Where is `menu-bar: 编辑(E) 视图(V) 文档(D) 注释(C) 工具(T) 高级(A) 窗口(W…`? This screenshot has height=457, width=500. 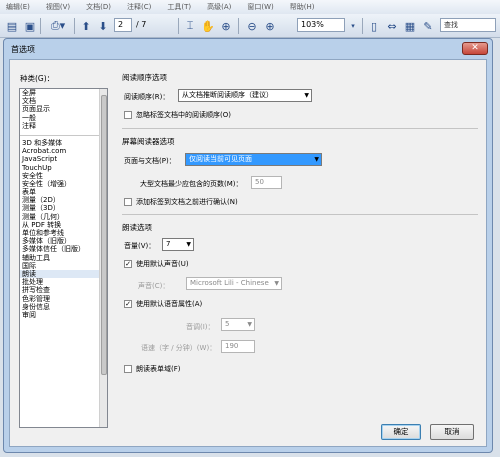 menu-bar: 编辑(E) 视图(V) 文档(D) 注释(C) 工具(T) 高级(A) 窗口(W… is located at coordinates (250, 7).